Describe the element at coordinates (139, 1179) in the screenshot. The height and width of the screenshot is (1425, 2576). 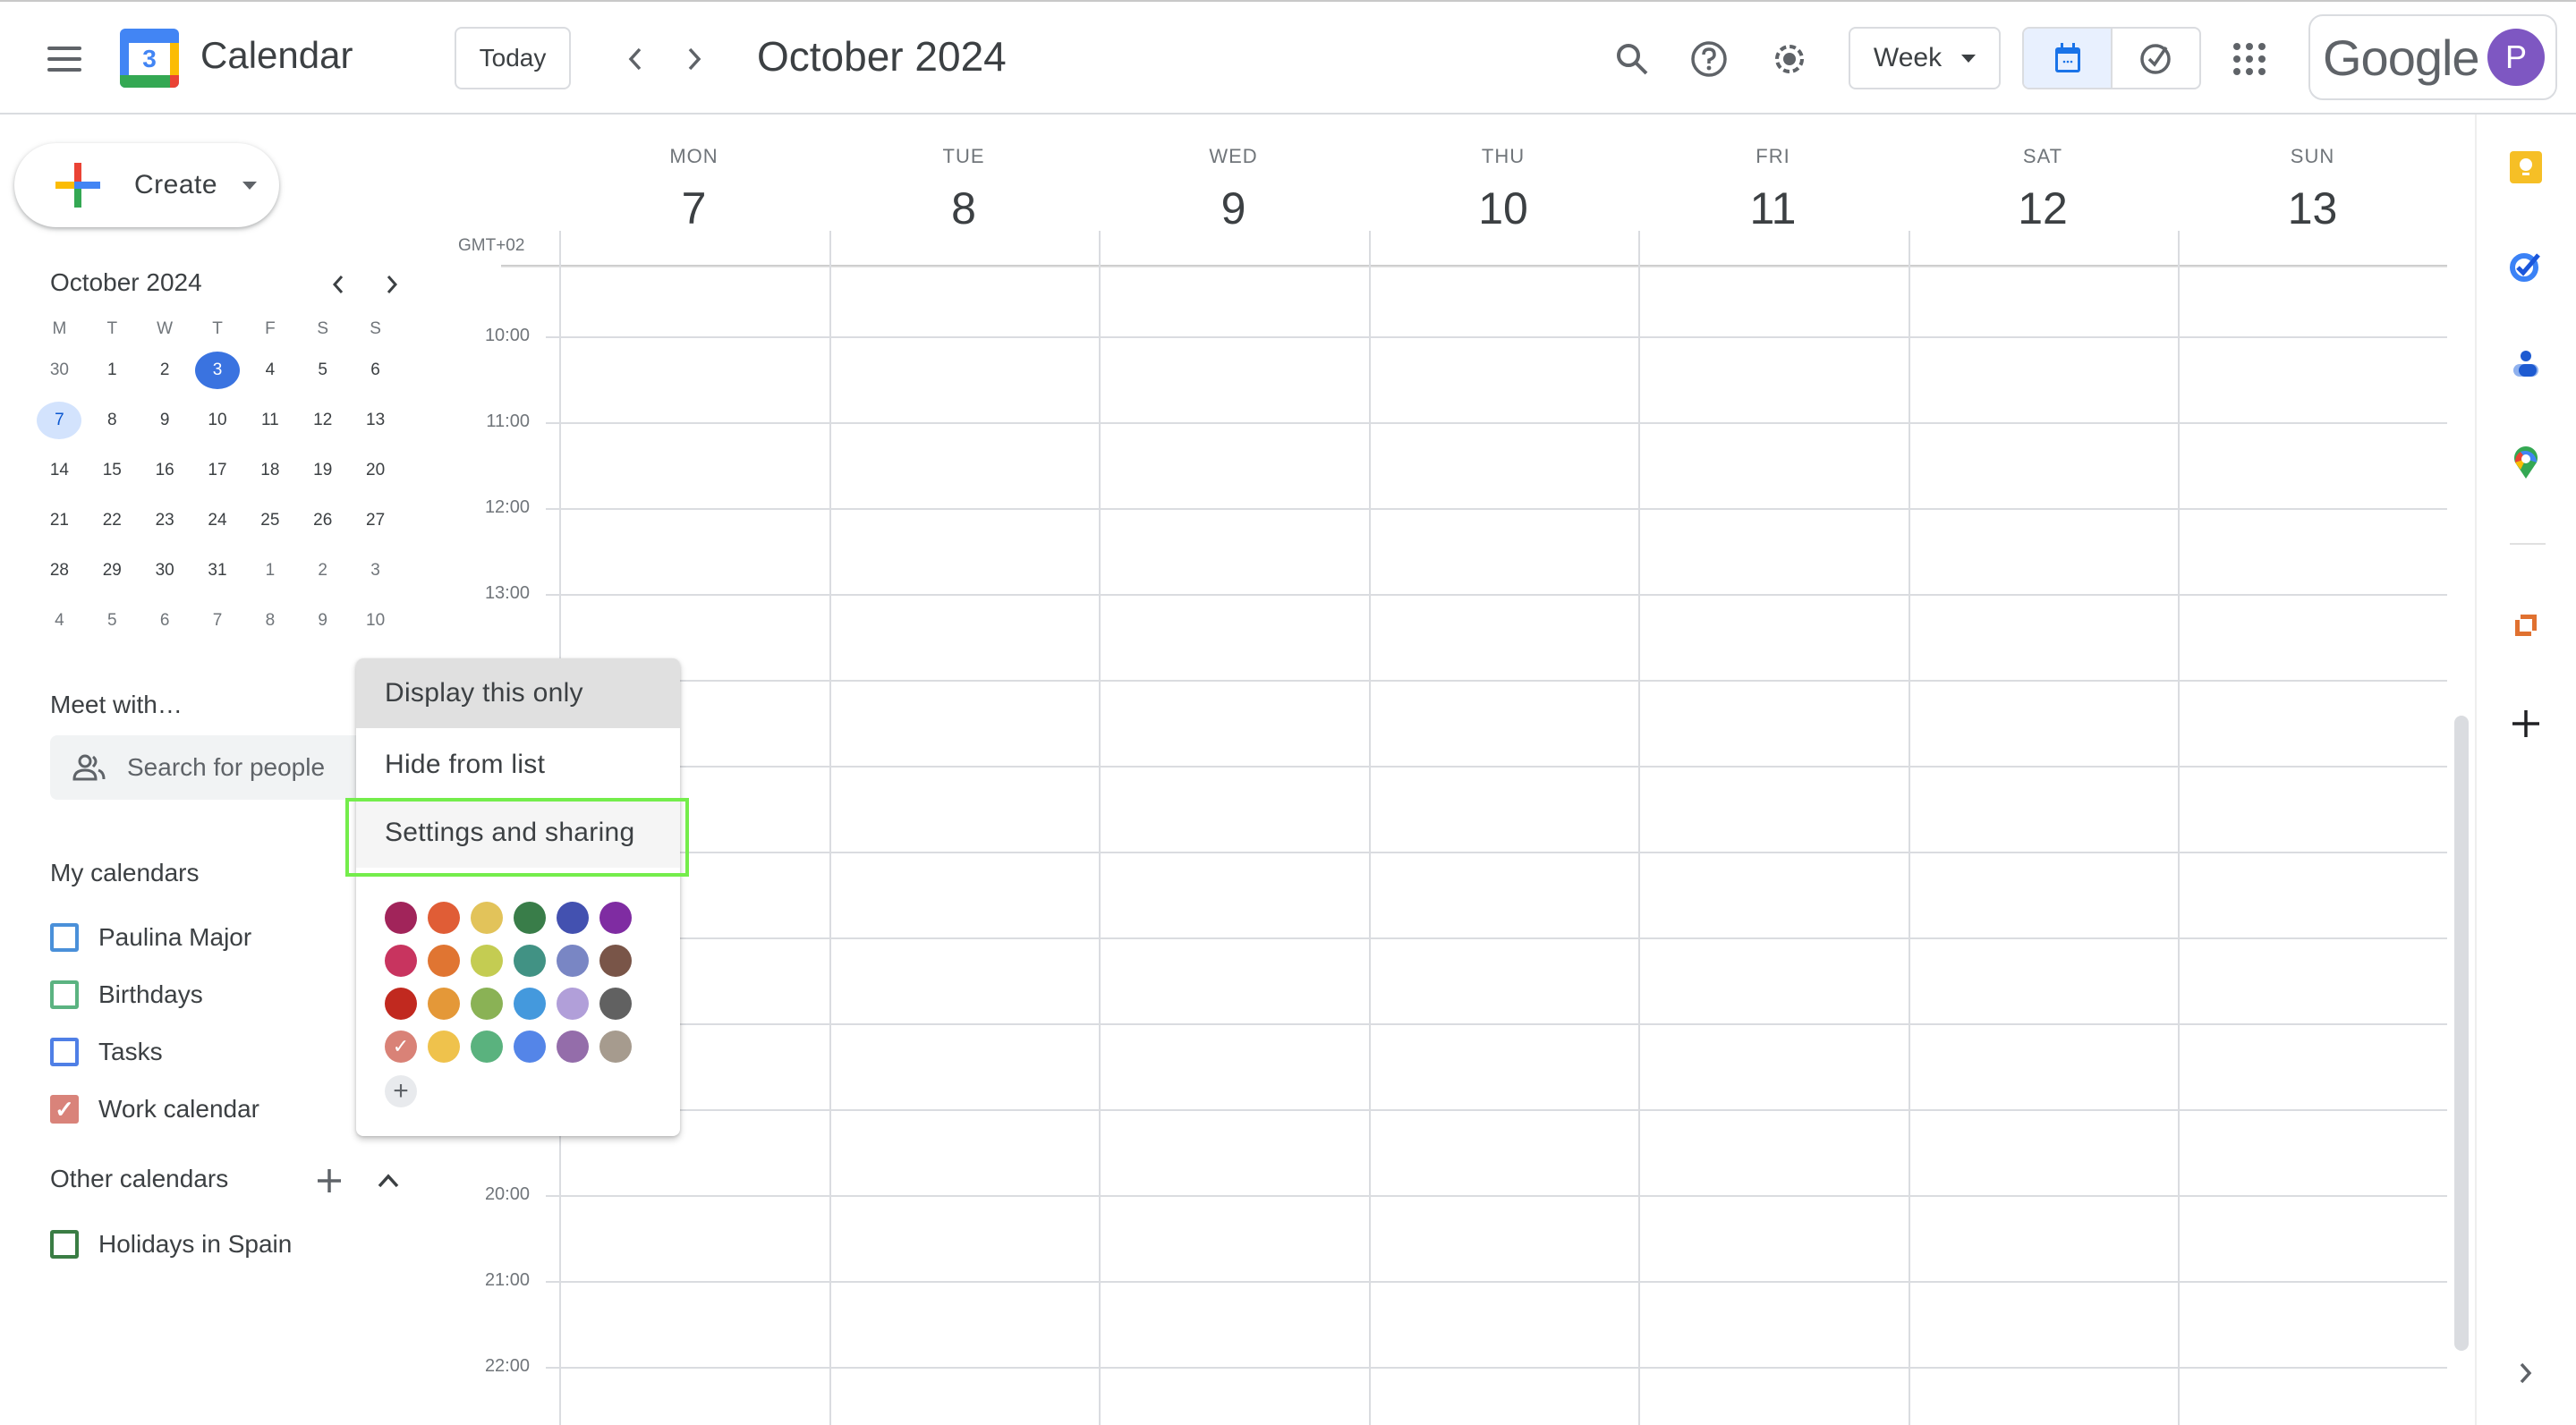
I see `other-calendars-title: Other calendars` at that location.